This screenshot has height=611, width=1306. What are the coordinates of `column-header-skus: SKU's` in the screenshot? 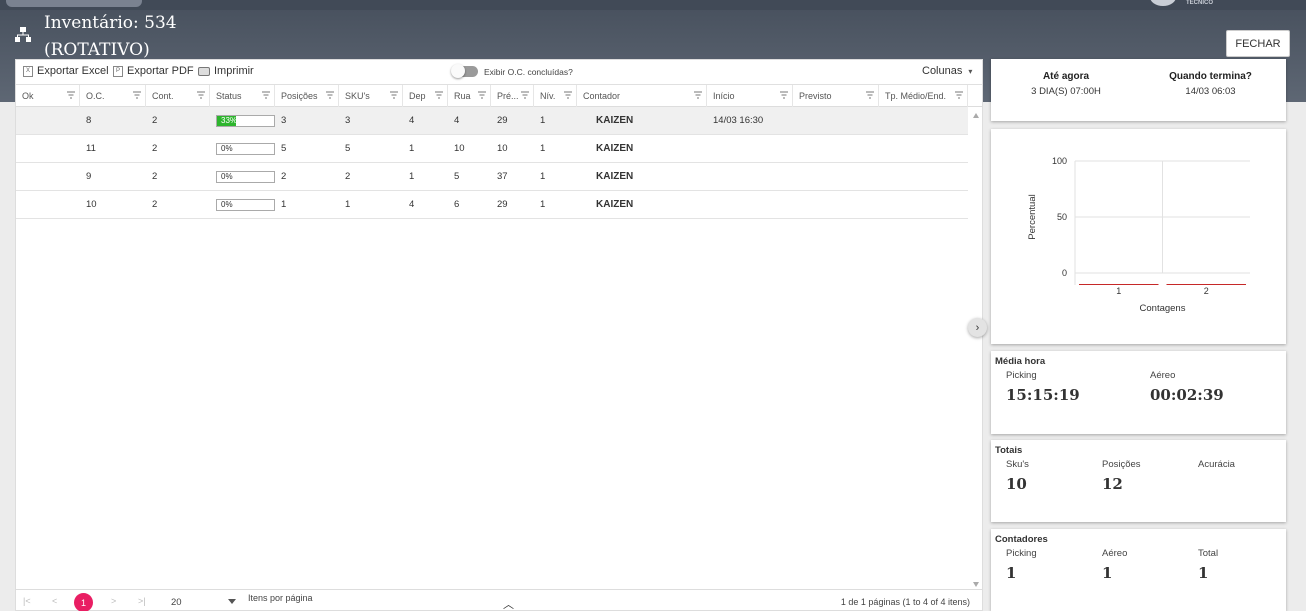 It's located at (371, 96).